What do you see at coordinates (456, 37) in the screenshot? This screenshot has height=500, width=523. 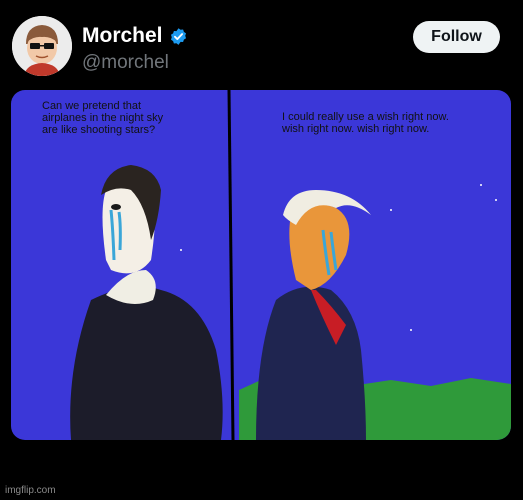 I see `follow-button: Follow` at bounding box center [456, 37].